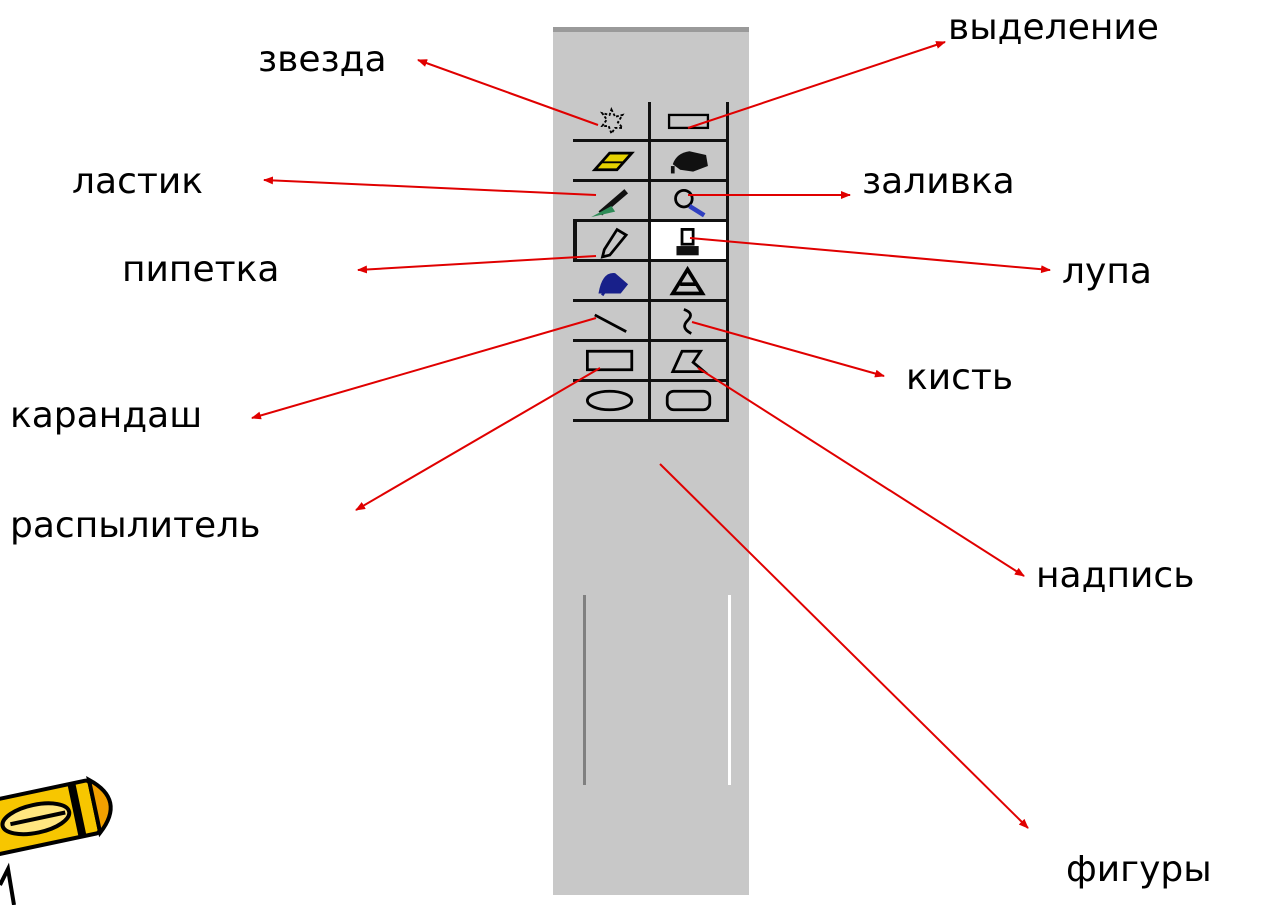 The width and height of the screenshot is (1274, 905). What do you see at coordinates (844, 646) in the screenshot?
I see `arrow-shapes` at bounding box center [844, 646].